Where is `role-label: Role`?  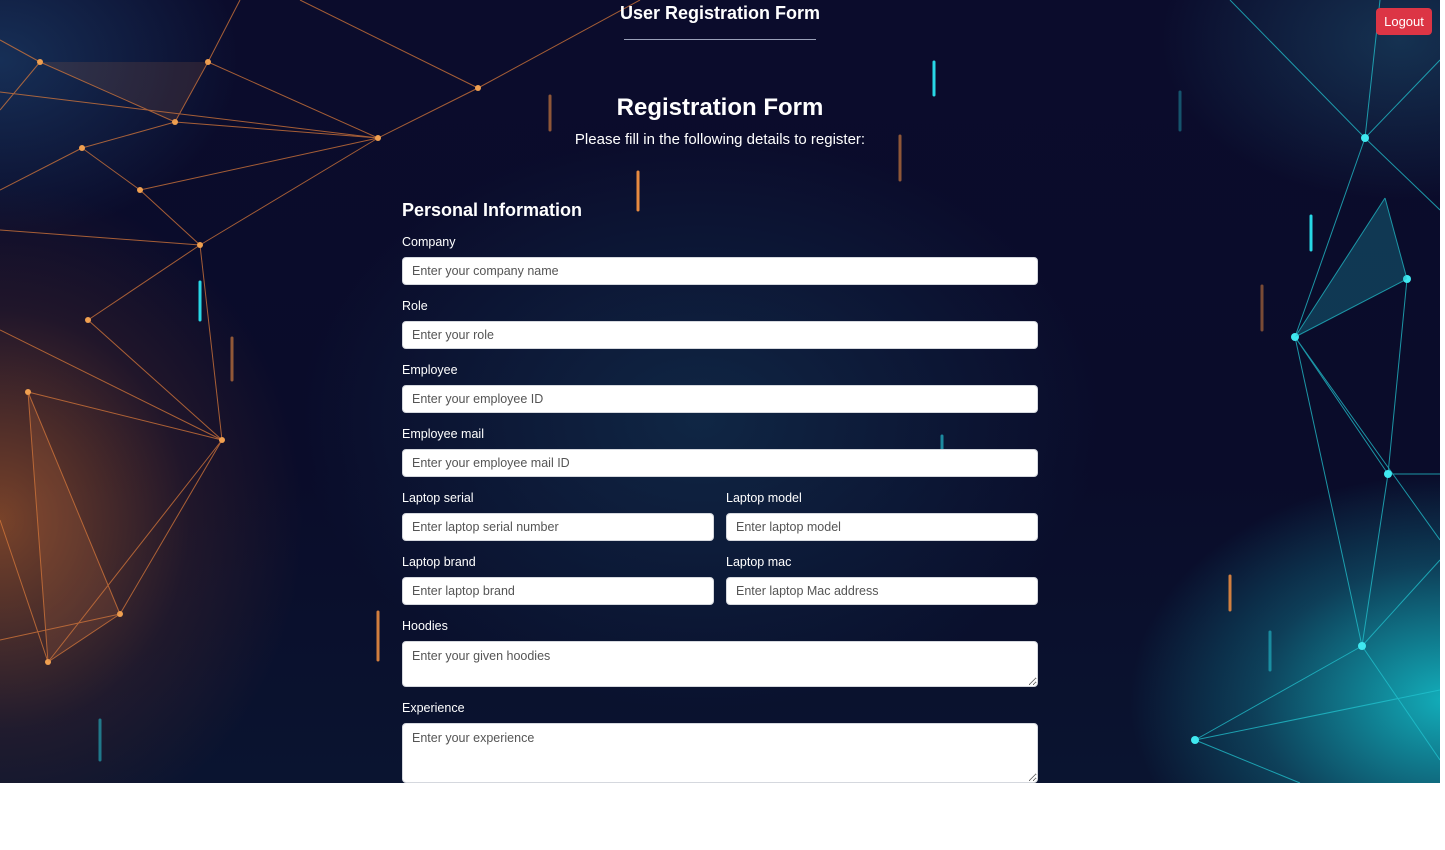 role-label: Role is located at coordinates (415, 306).